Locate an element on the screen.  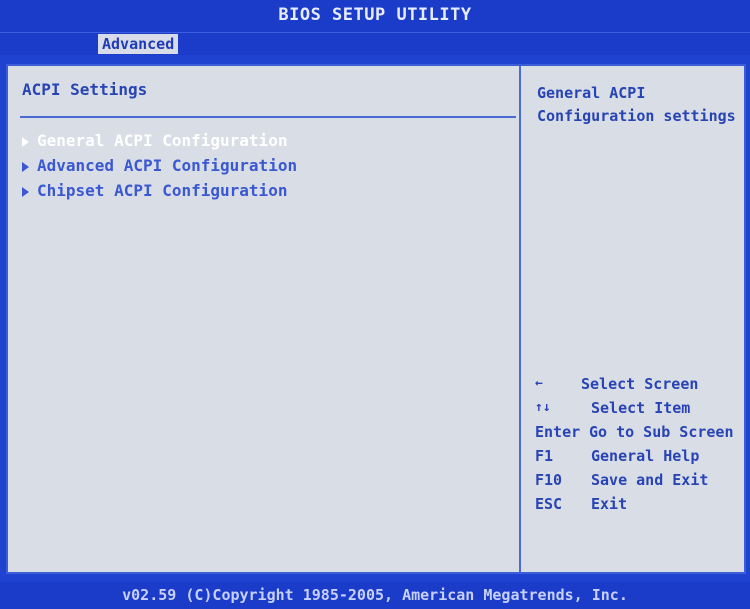
section-title: ACPI Settings is located at coordinates (85, 89).